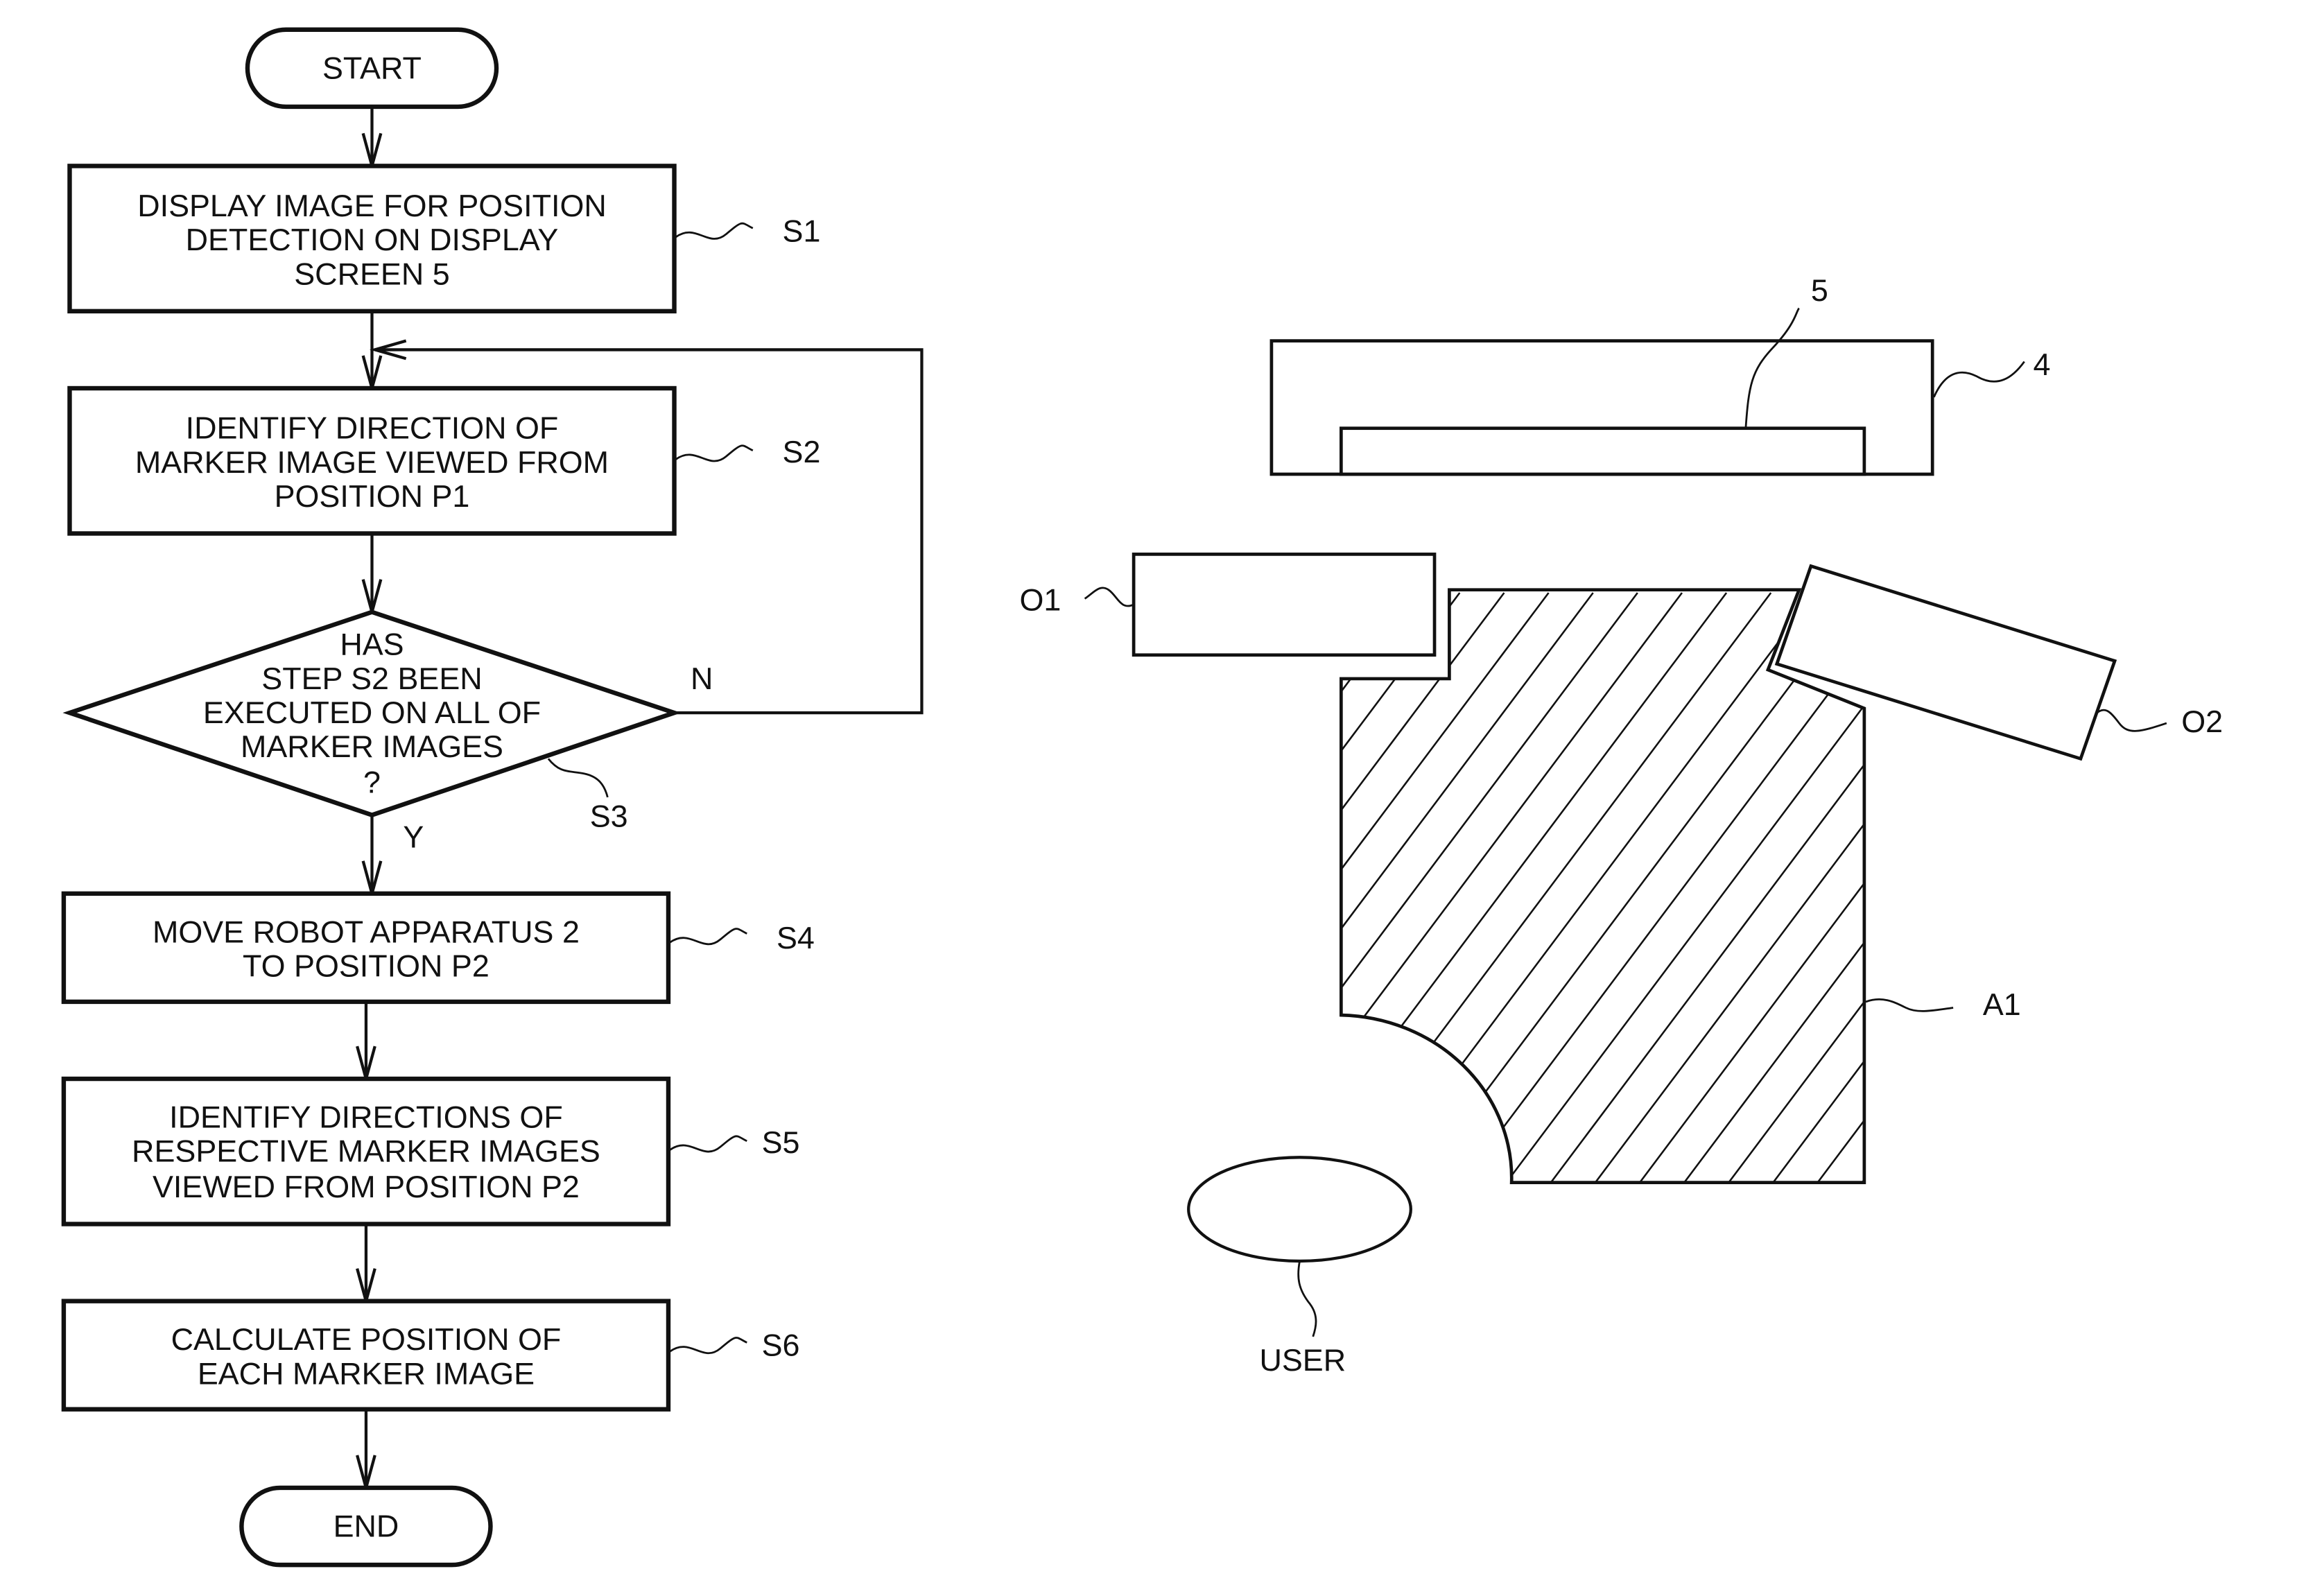  What do you see at coordinates (371, 273) in the screenshot?
I see `step-s1-line3: SCREEN 5` at bounding box center [371, 273].